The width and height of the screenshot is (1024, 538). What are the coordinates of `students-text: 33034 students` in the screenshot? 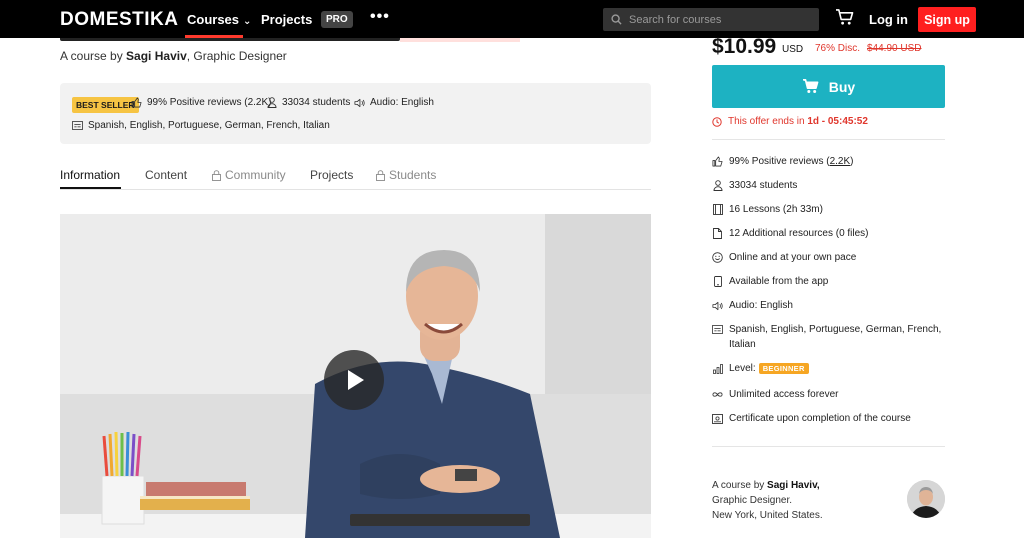 It's located at (316, 102).